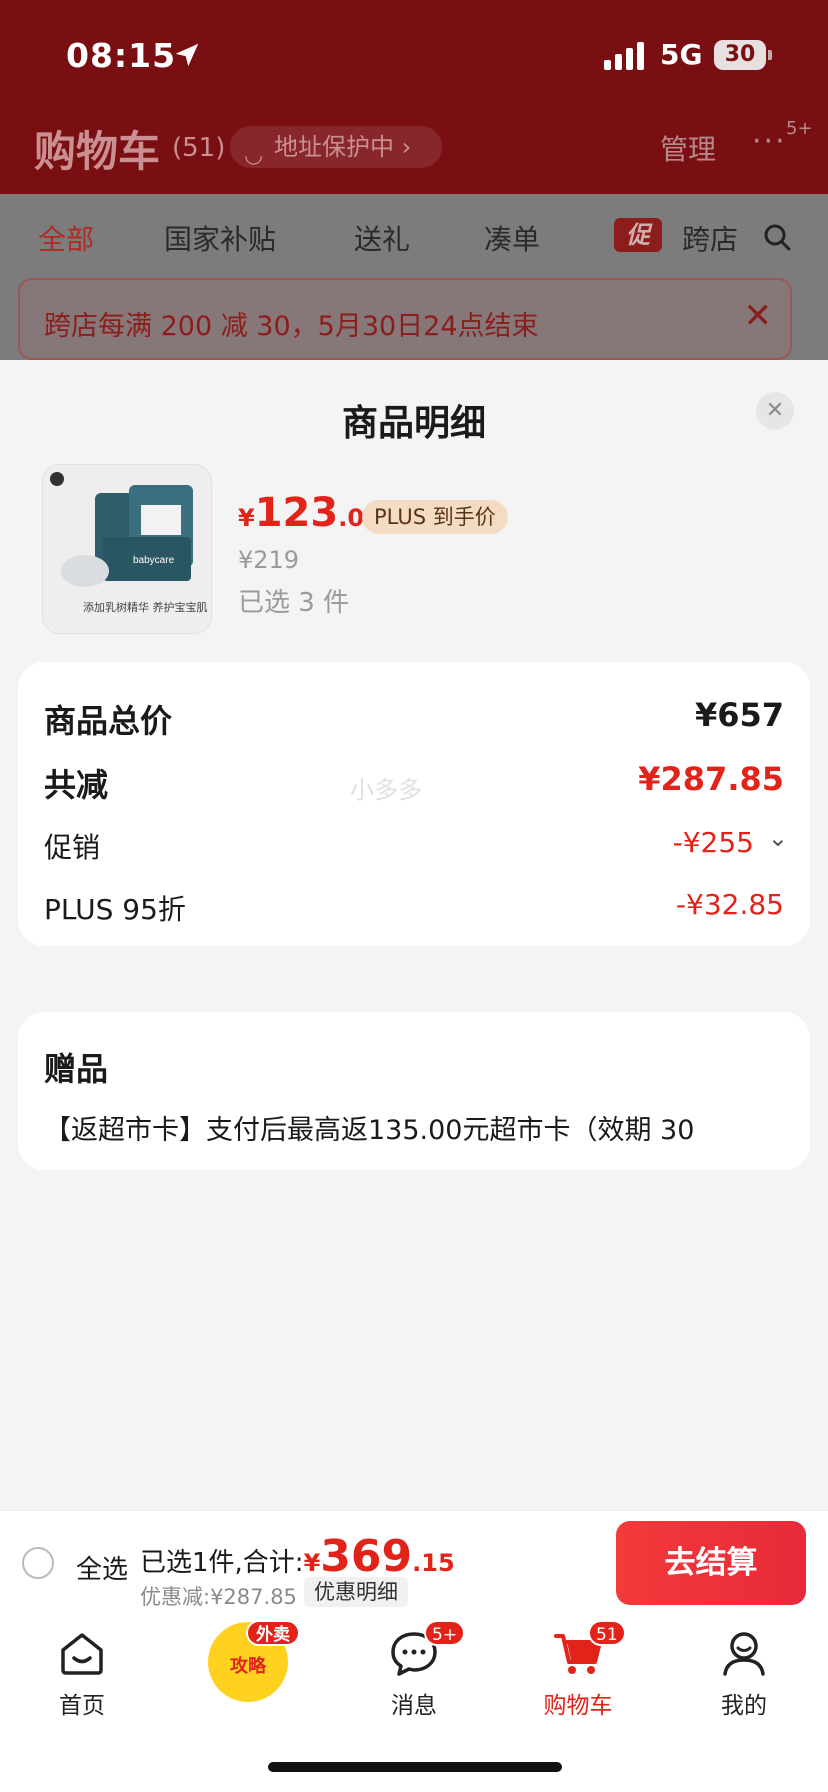  What do you see at coordinates (220, 238) in the screenshot?
I see `tab-national-subsidy: 国家补贴` at bounding box center [220, 238].